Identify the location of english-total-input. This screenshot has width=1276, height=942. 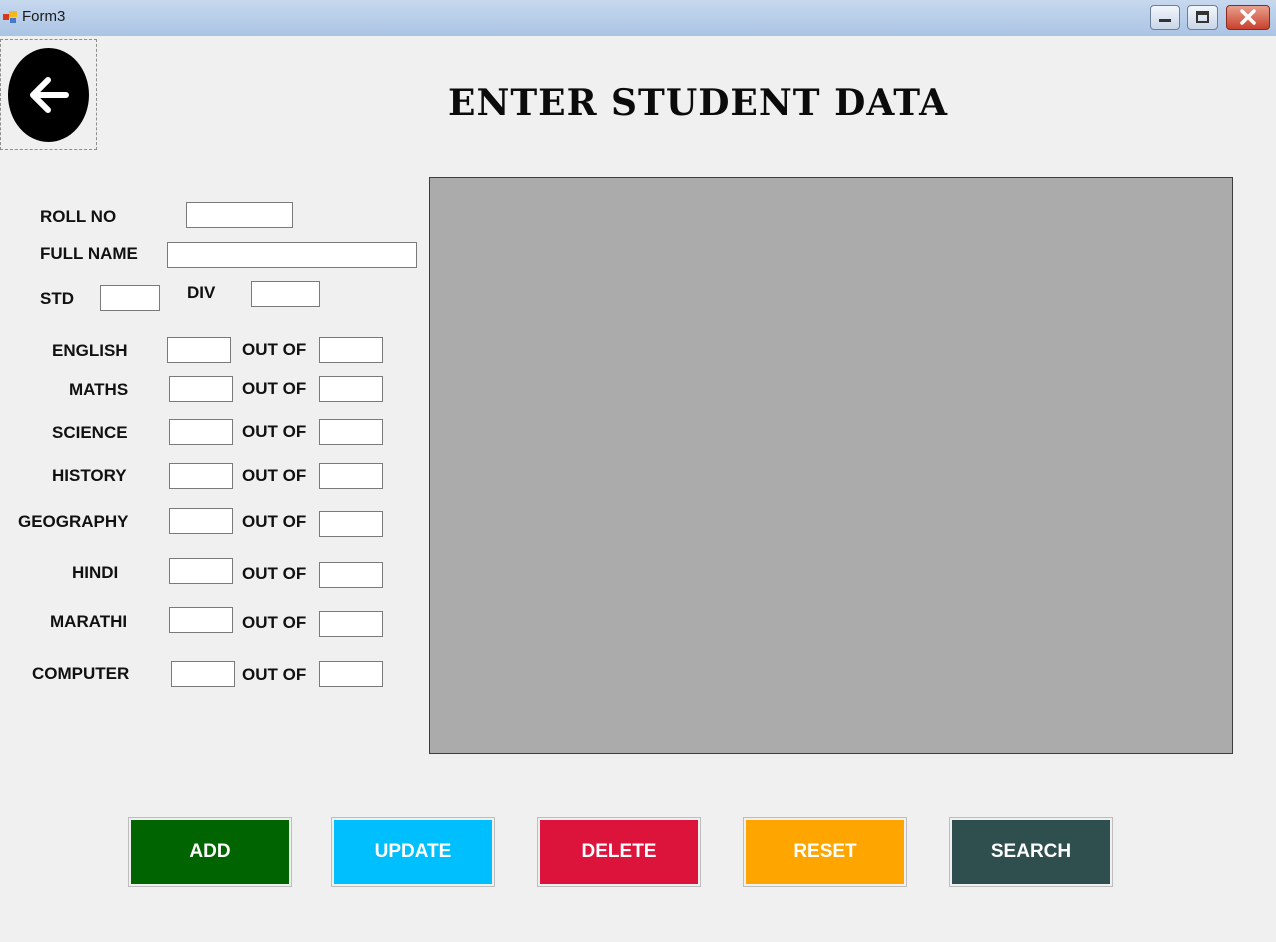
(351, 350).